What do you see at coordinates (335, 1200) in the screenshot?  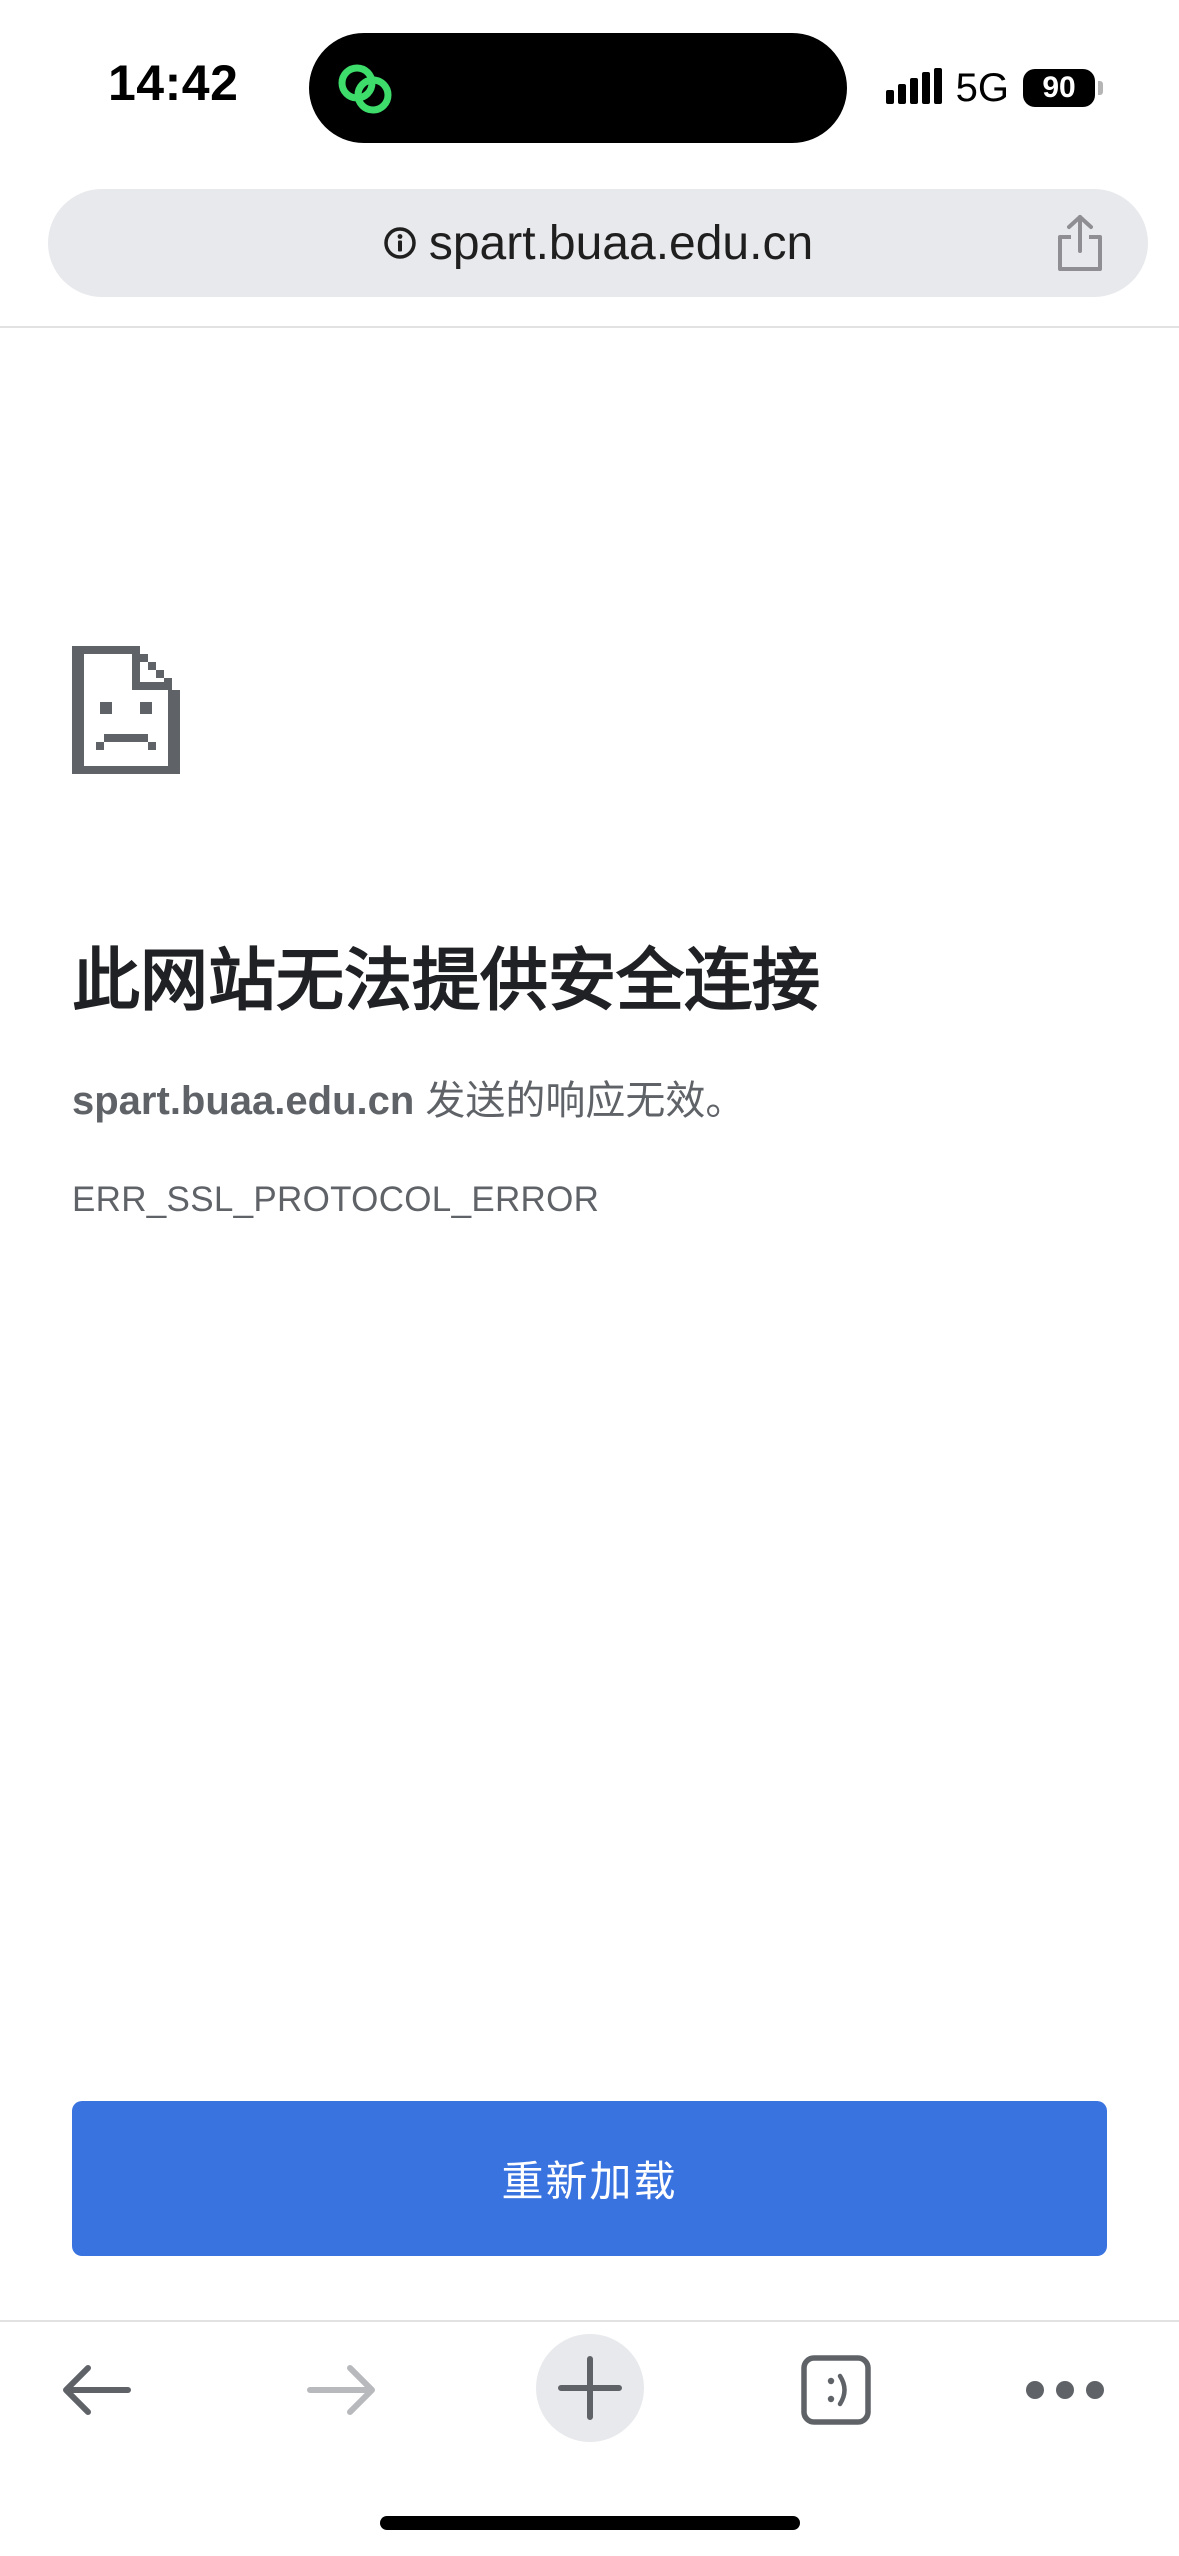 I see `error-code: ERR_SSL_PROTOCOL_ERROR` at bounding box center [335, 1200].